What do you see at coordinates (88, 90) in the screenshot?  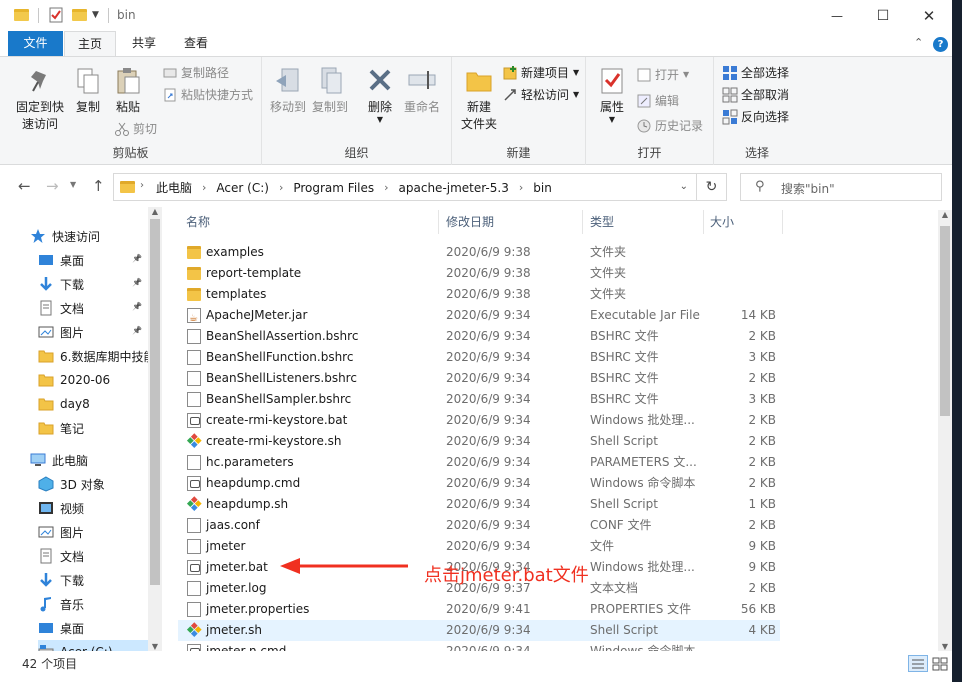 I see `copy-button: 复制` at bounding box center [88, 90].